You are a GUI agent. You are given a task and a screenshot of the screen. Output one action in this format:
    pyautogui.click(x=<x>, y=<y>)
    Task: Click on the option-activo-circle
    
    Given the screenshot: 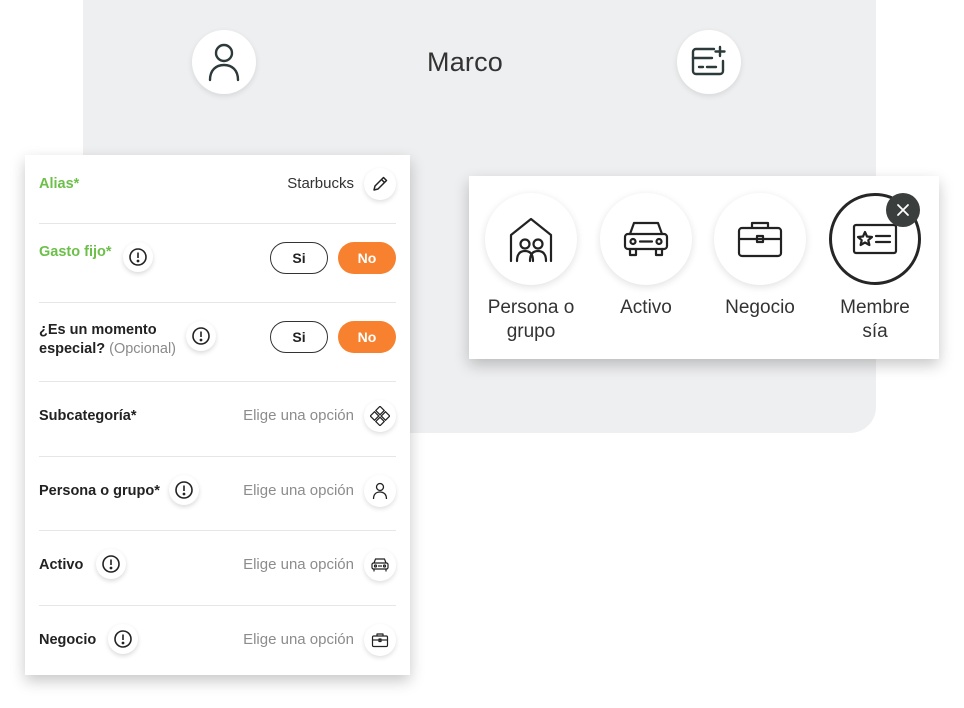 What is the action you would take?
    pyautogui.click(x=646, y=239)
    